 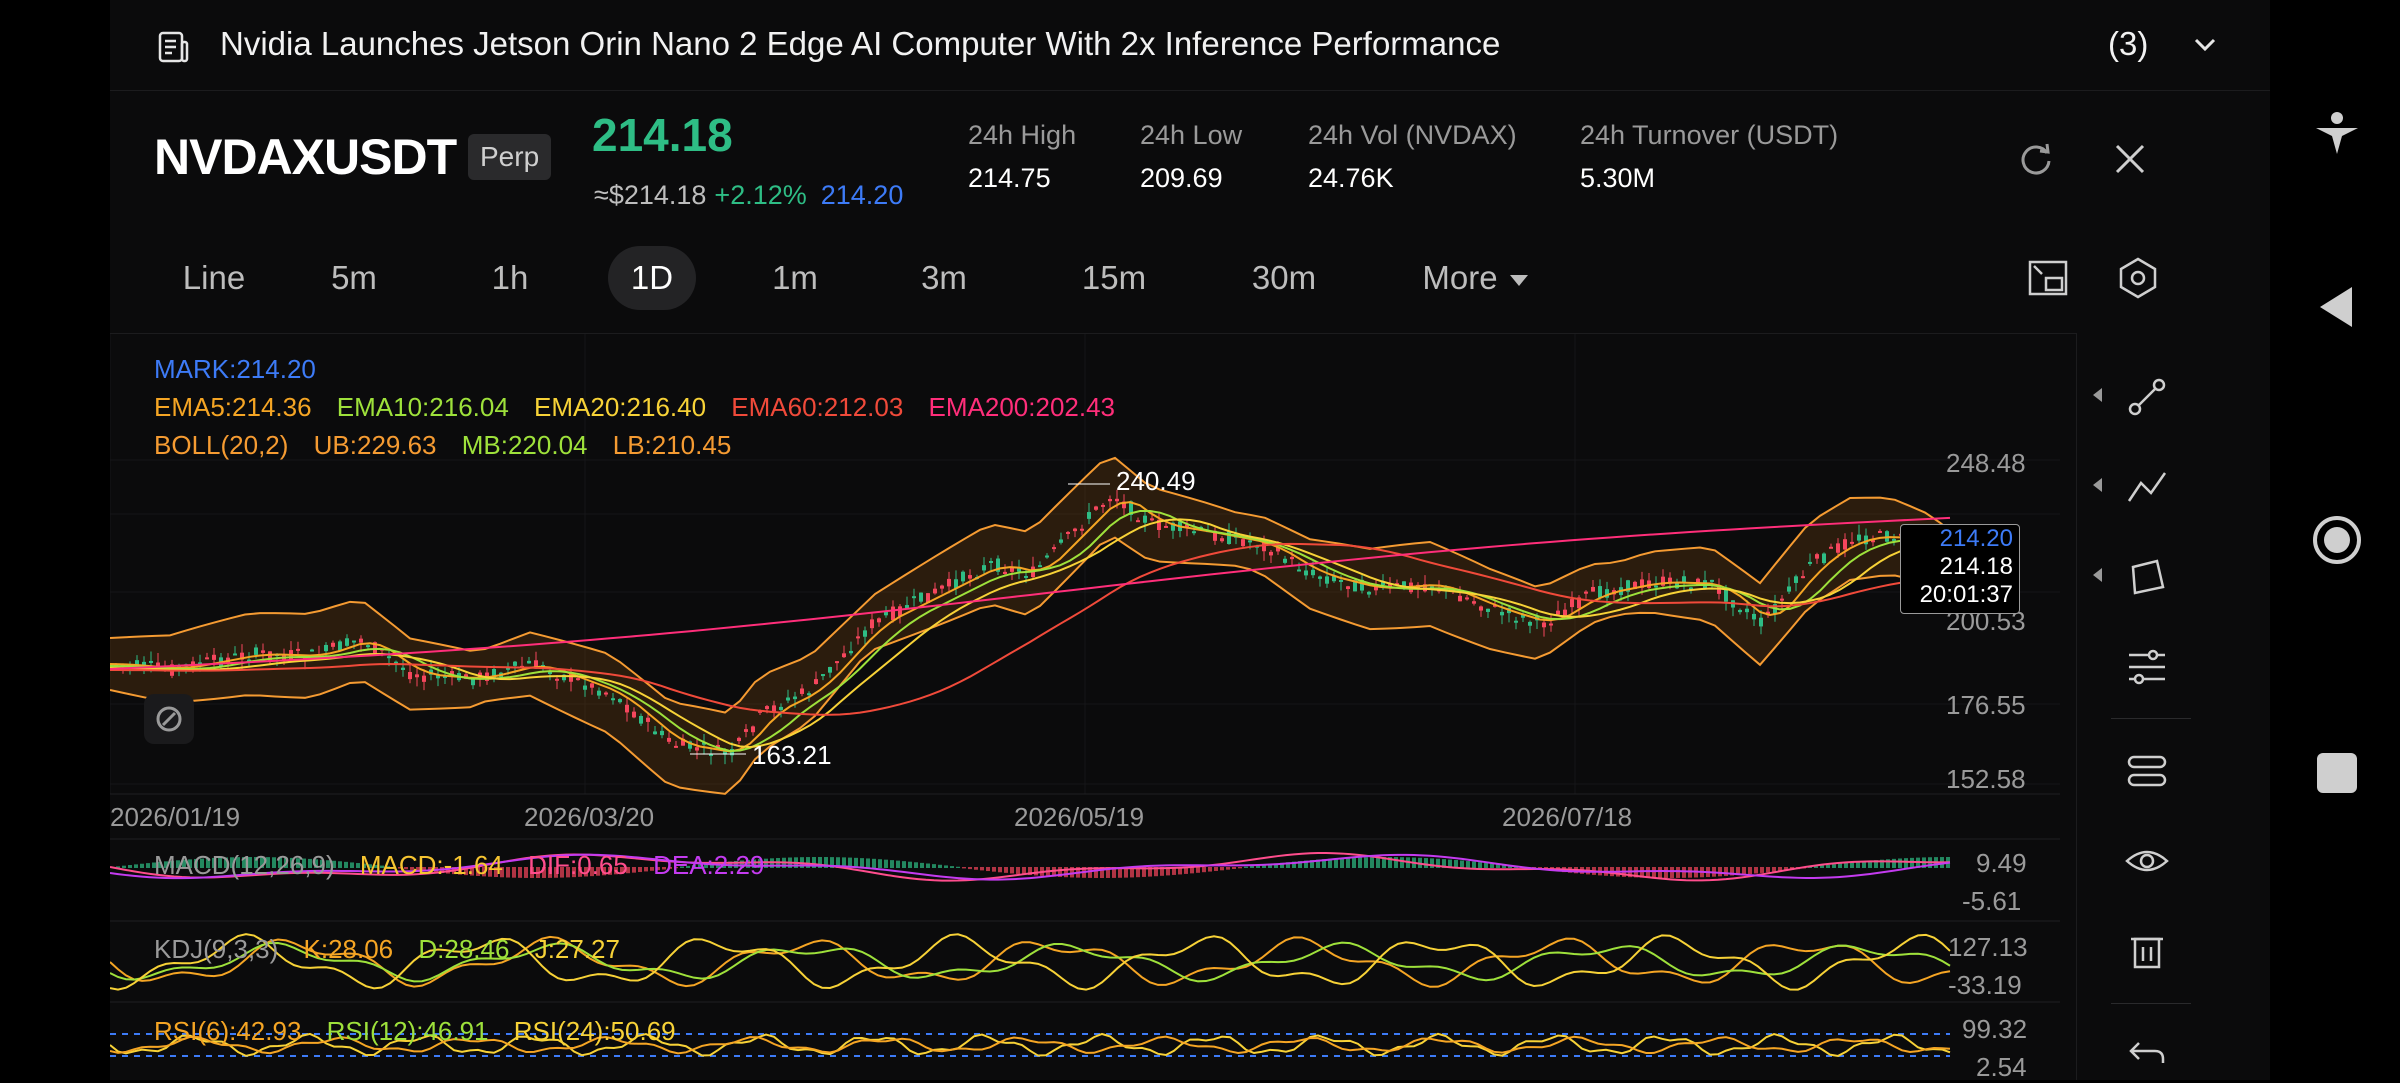 What do you see at coordinates (760, 195) in the screenshot?
I see `price-change: +2.12%` at bounding box center [760, 195].